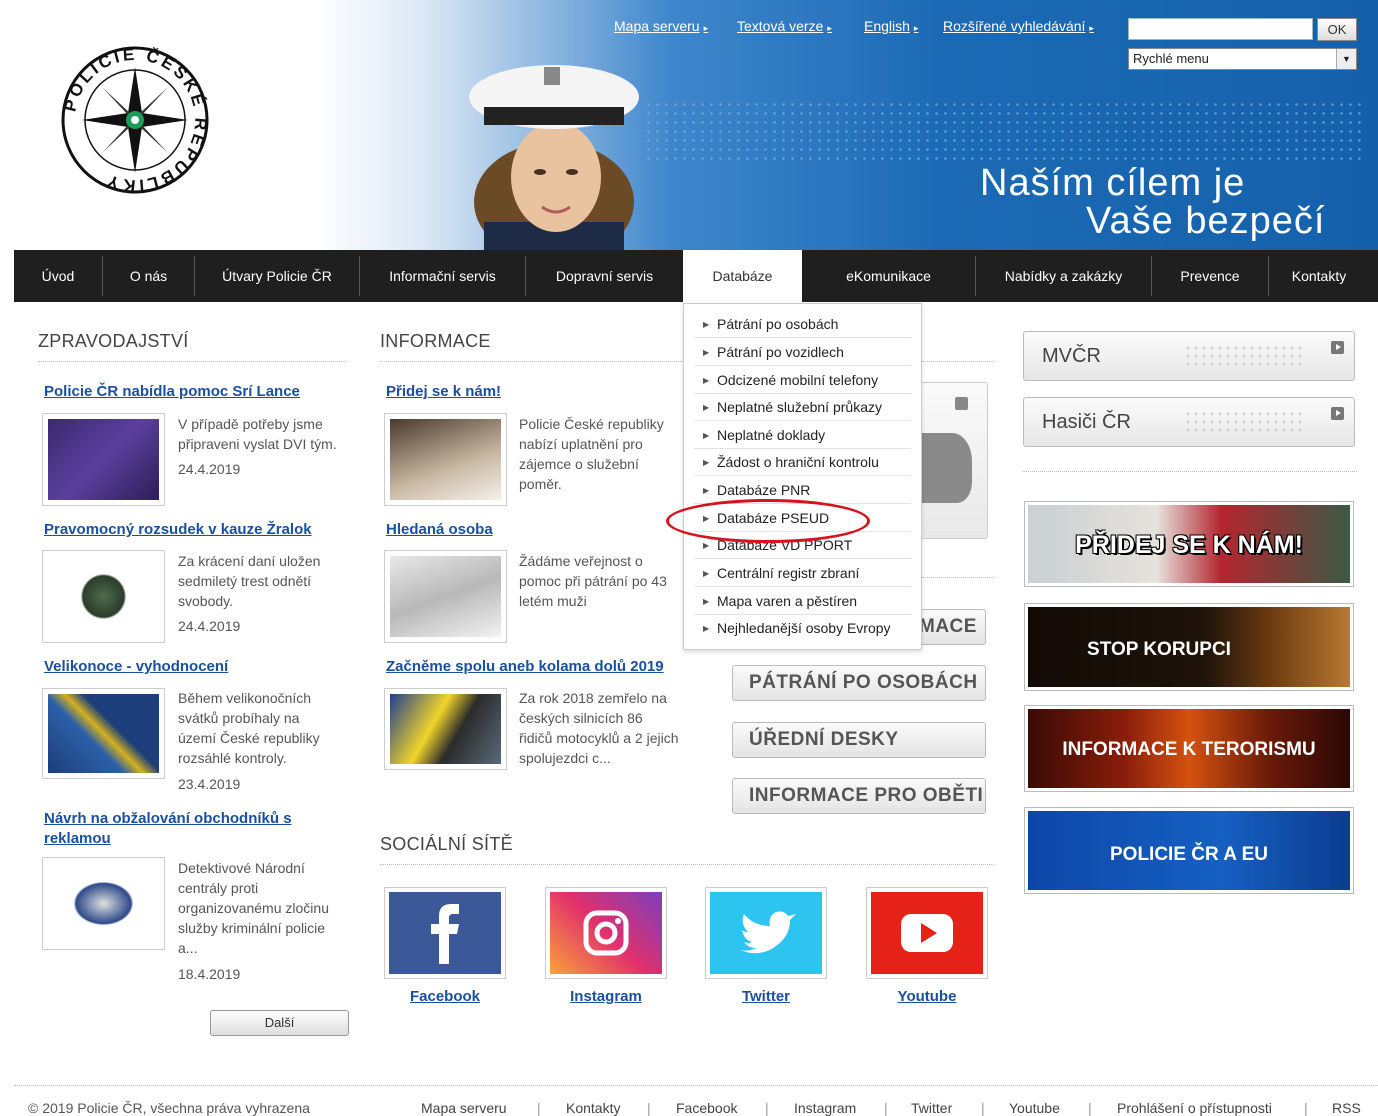  I want to click on menu-item-registr-zbrani: ▶ Centrální registr zbraní, so click(802, 573).